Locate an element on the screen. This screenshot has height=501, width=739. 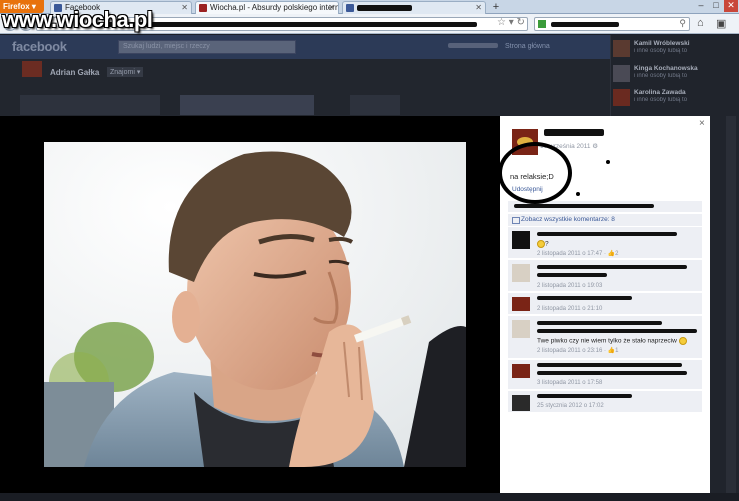
comment-likes: 1 is located at coordinates (616, 351).